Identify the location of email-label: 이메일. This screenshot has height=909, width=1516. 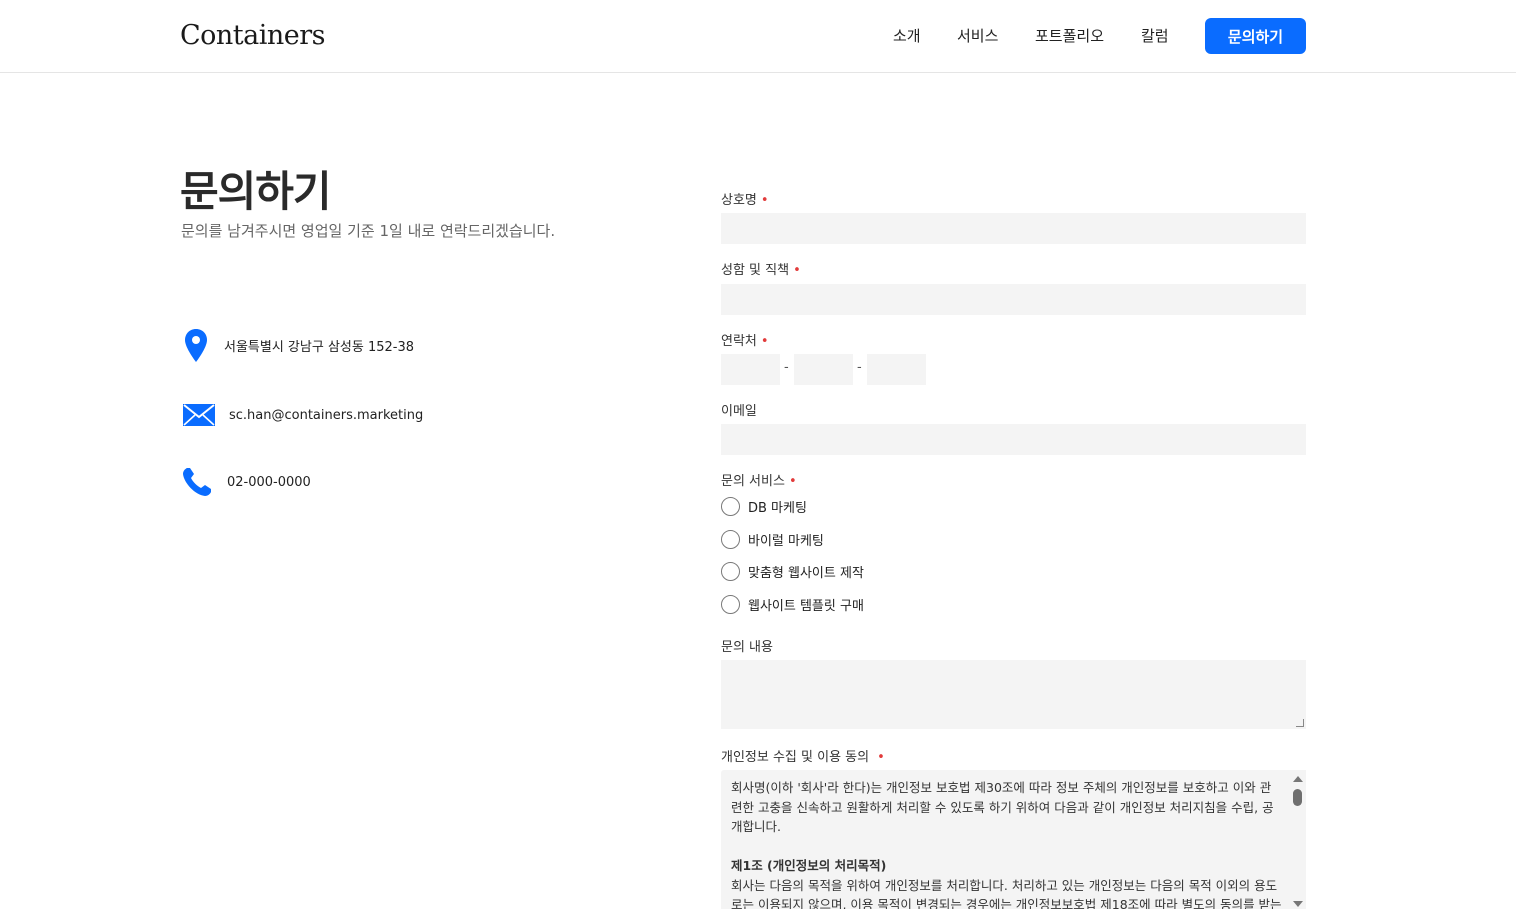
(739, 409).